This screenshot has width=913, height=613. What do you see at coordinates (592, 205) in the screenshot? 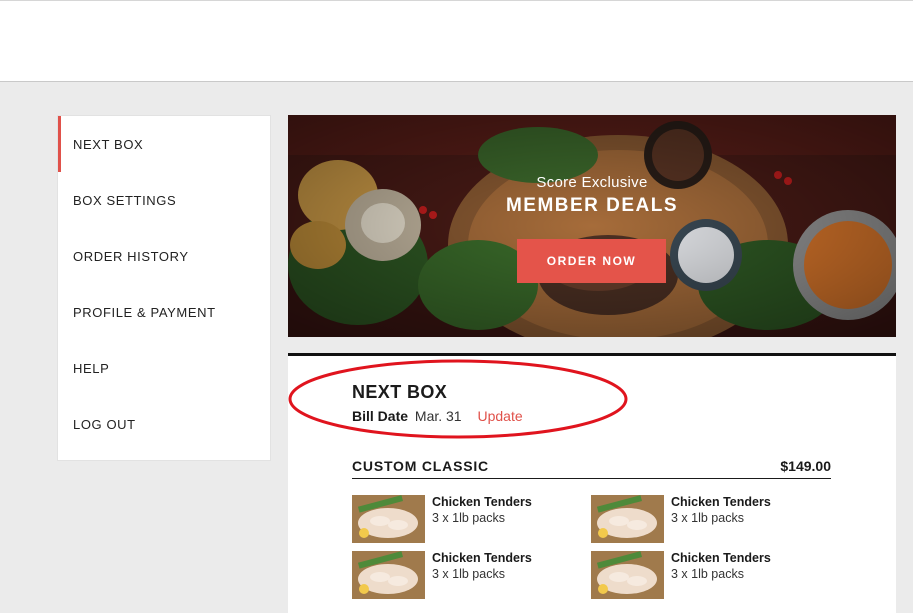
I see `banner-title: MEMBER DEALS` at bounding box center [592, 205].